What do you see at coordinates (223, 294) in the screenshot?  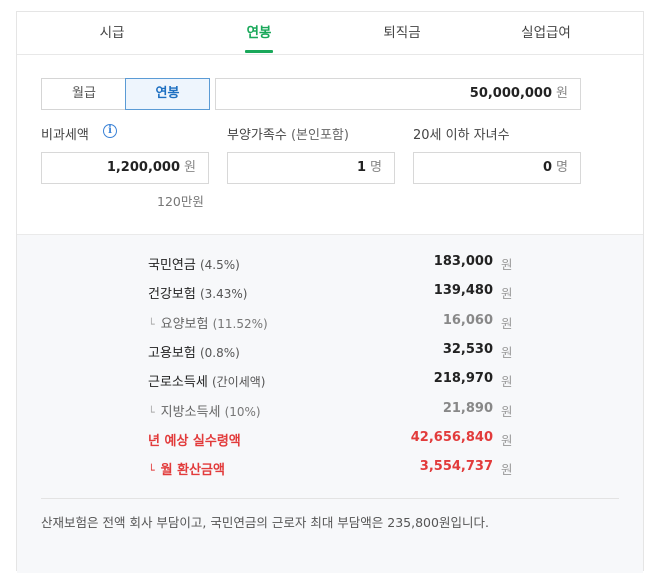 I see `result-rate: (3.43%)` at bounding box center [223, 294].